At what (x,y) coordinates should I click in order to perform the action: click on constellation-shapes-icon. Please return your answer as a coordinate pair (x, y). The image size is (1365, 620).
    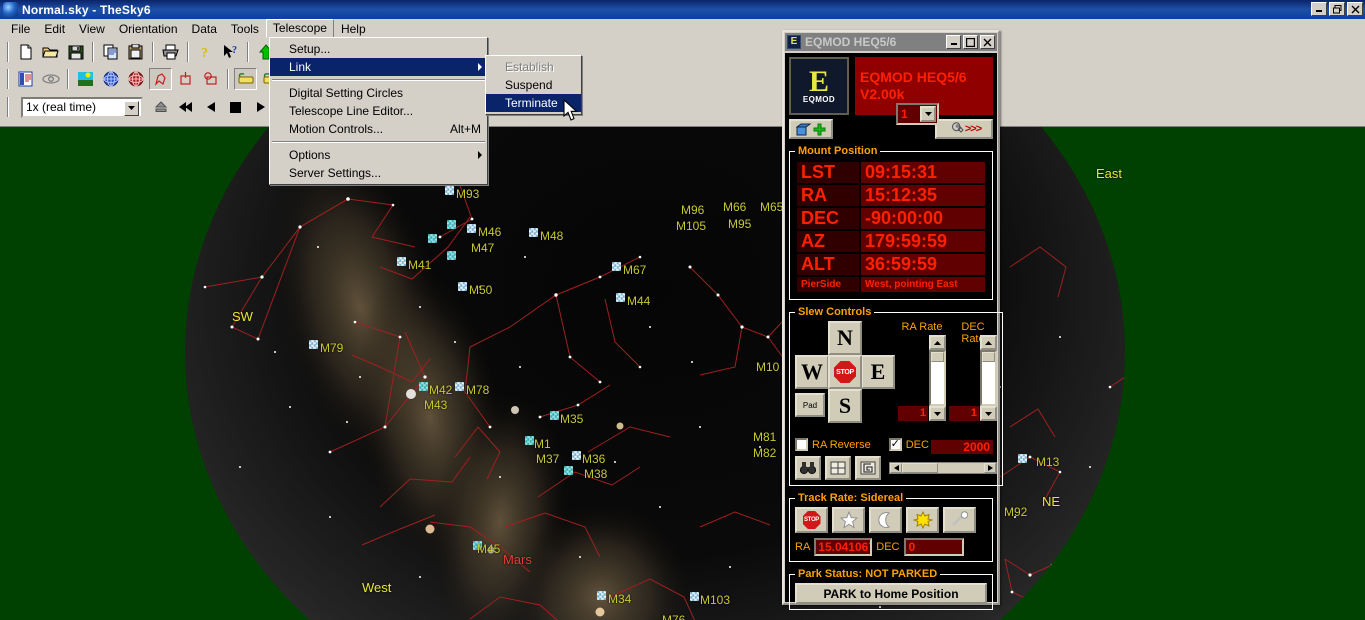
    Looking at the image, I should click on (210, 79).